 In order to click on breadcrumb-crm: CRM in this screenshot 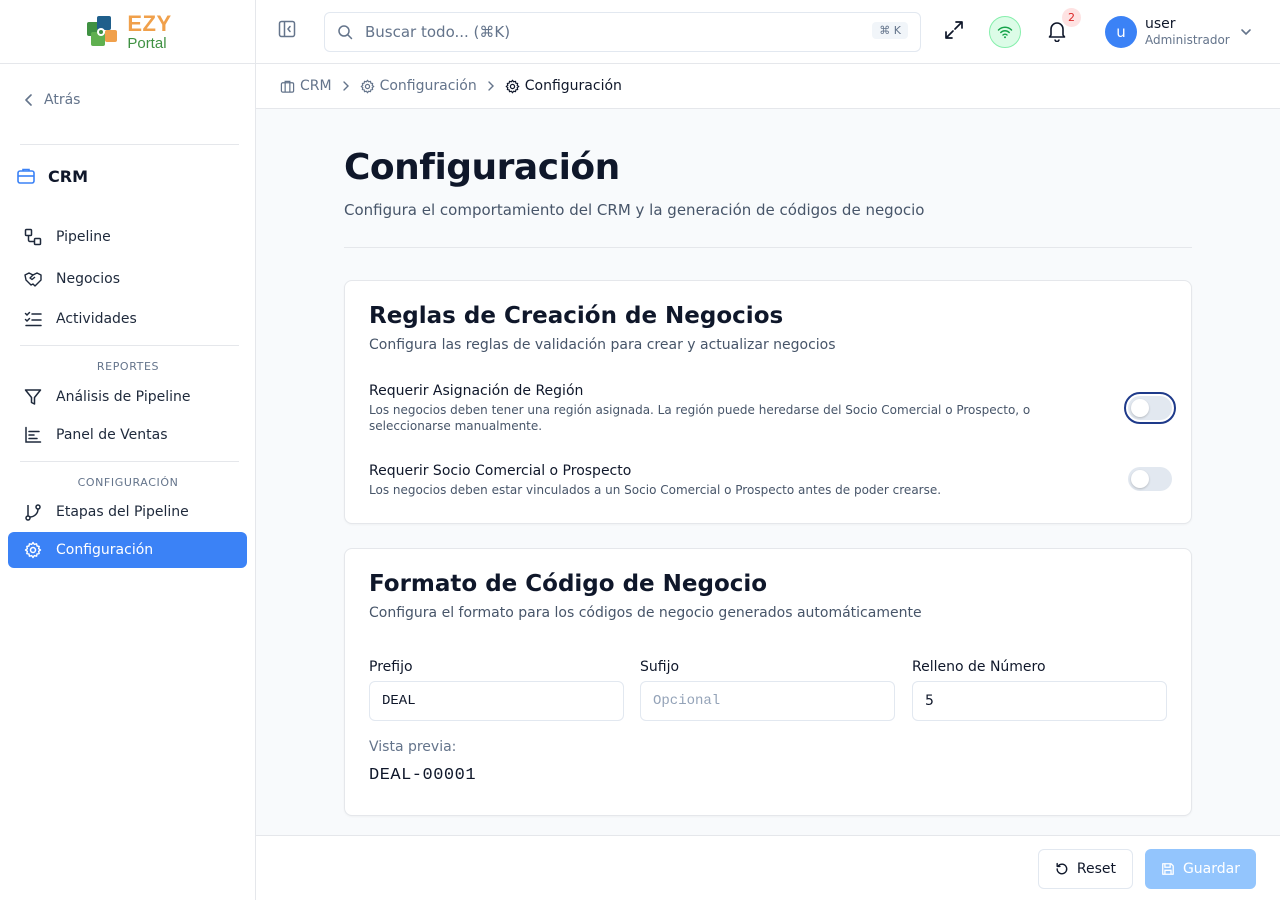, I will do `click(306, 86)`.